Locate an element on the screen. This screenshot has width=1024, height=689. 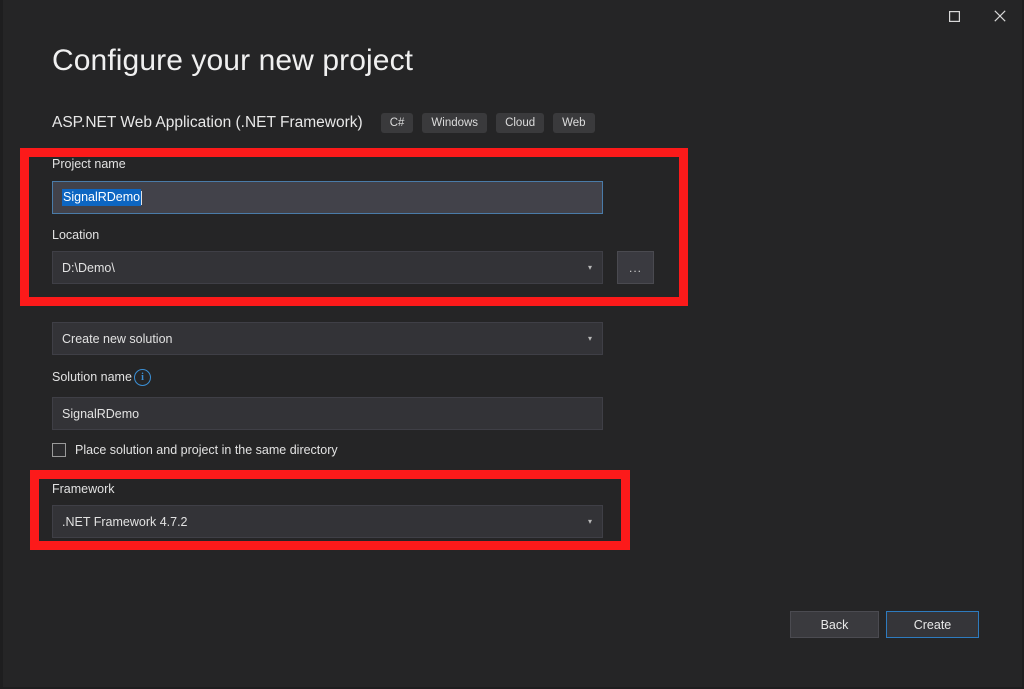
info-icon: i is located at coordinates (142, 377).